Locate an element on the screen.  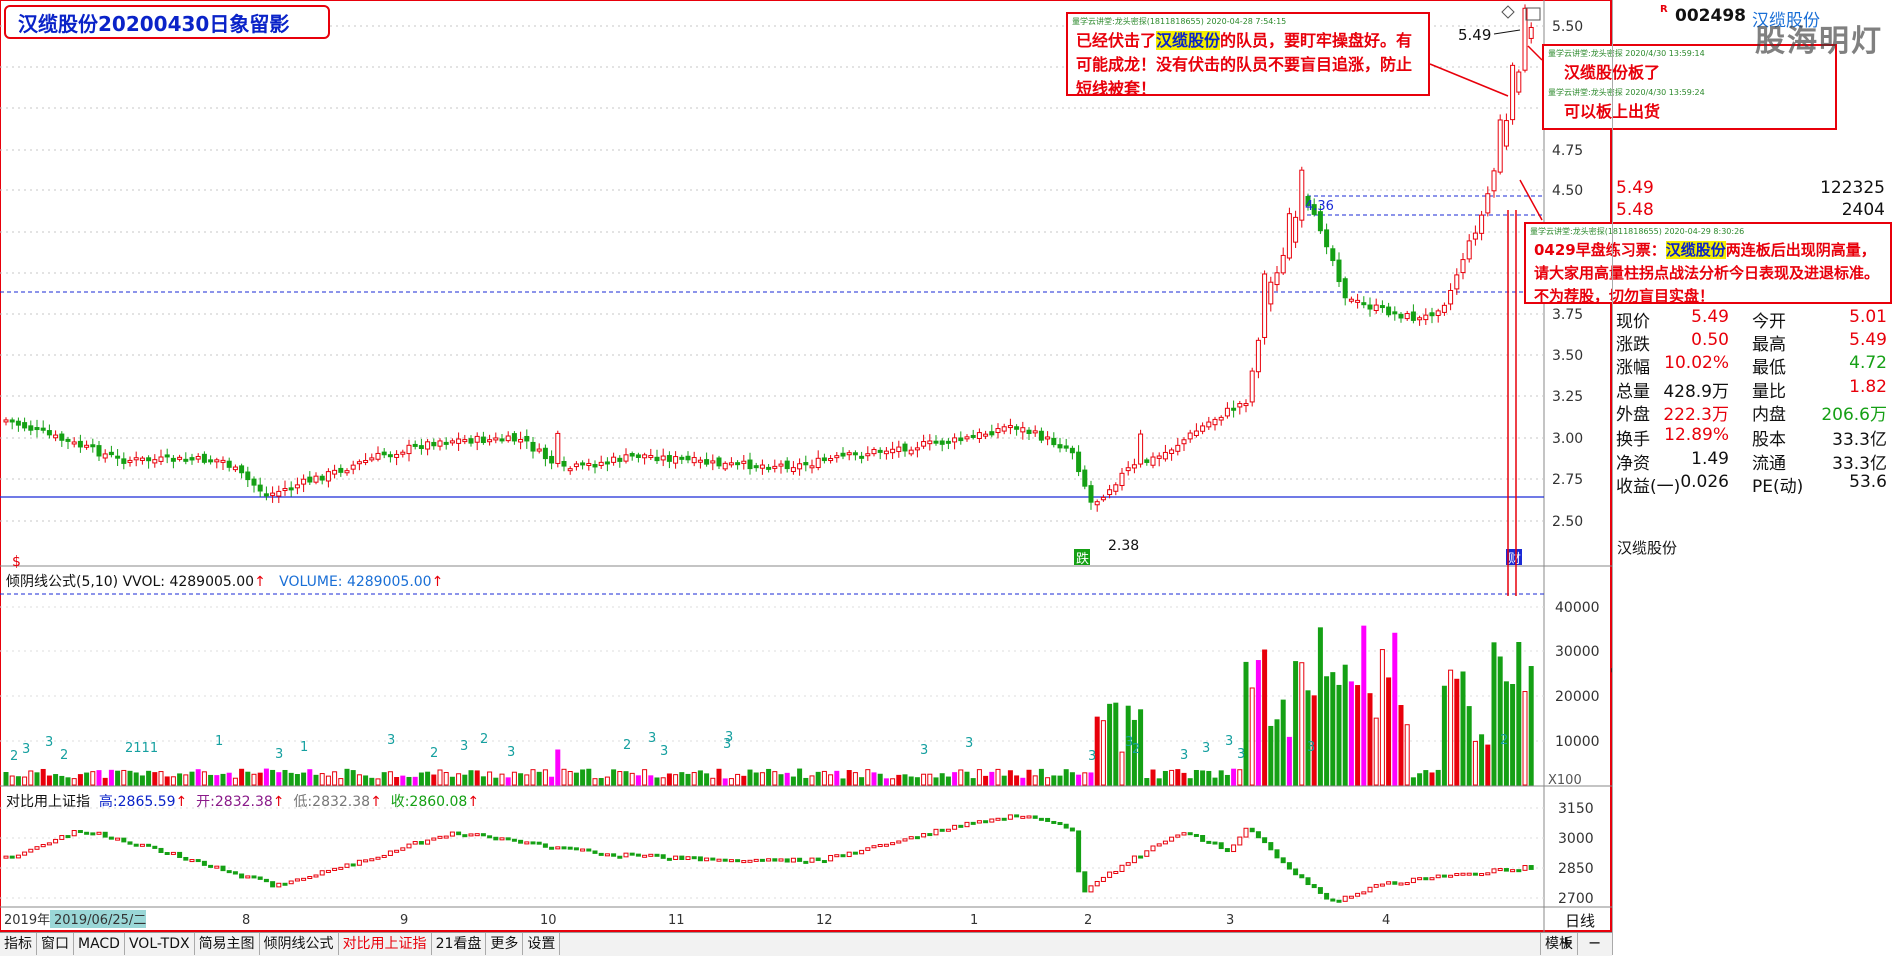
zoom-in-button: + is located at coordinates (1566, 942).